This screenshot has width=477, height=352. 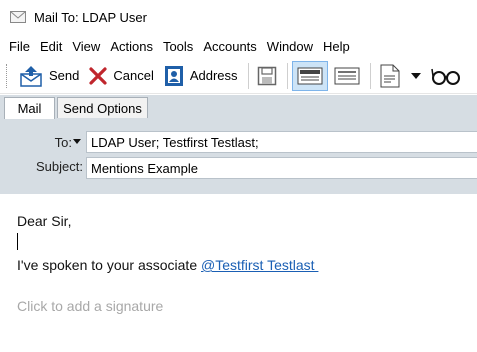 I want to click on send-icon, so click(x=31, y=76).